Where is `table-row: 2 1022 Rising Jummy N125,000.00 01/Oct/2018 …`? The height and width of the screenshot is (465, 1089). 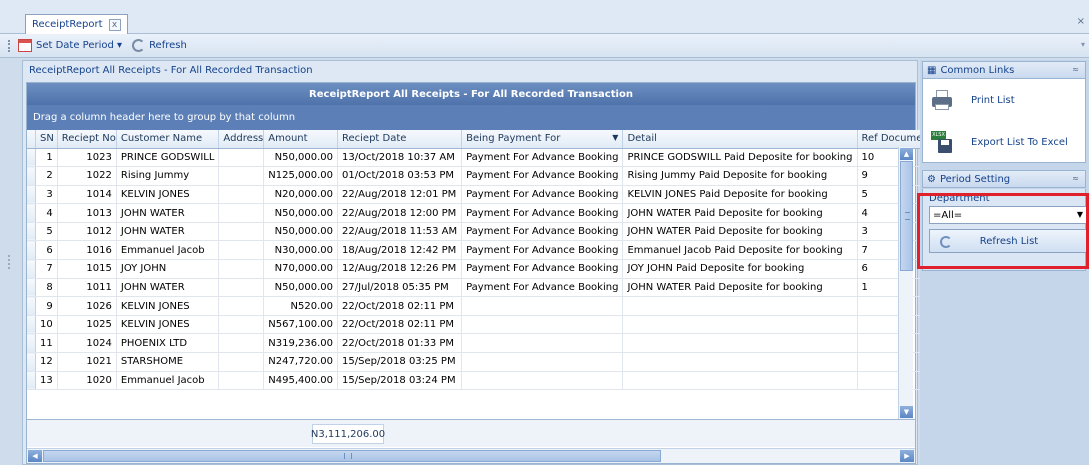 table-row: 2 1022 Rising Jummy N125,000.00 01/Oct/2018 … is located at coordinates (480, 176).